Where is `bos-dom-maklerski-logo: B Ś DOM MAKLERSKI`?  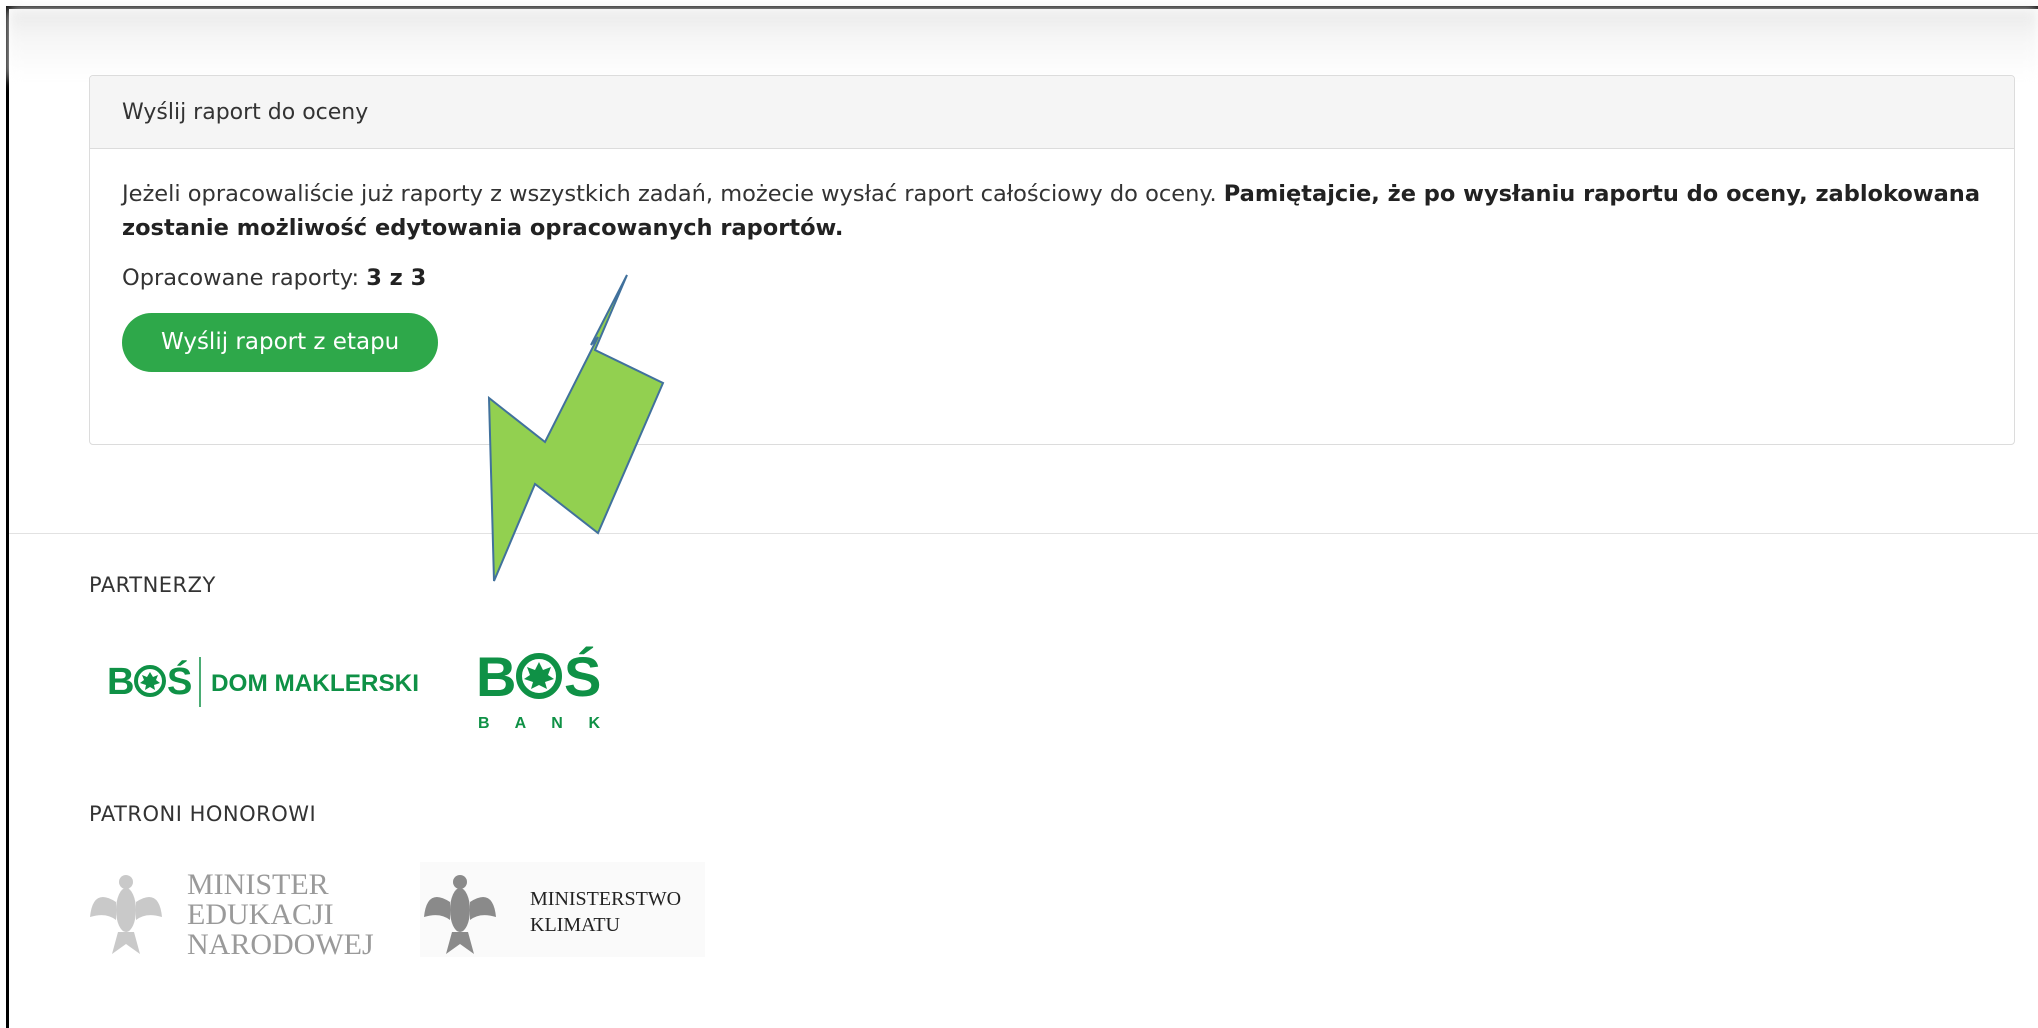
bos-dom-maklerski-logo: B Ś DOM MAKLERSKI is located at coordinates (265, 680).